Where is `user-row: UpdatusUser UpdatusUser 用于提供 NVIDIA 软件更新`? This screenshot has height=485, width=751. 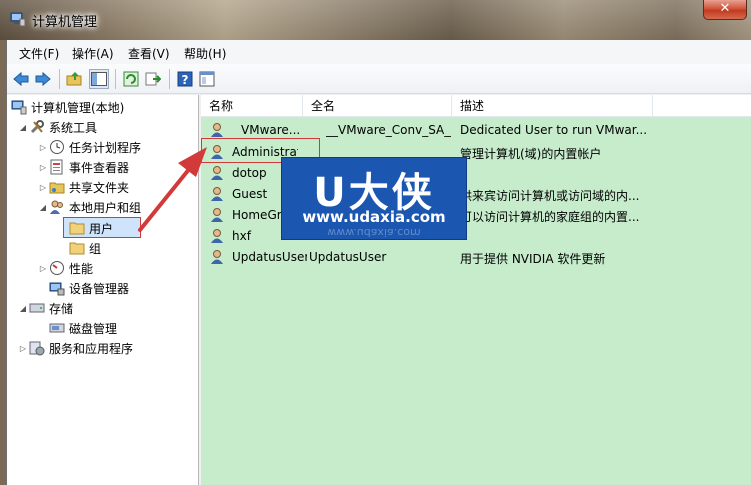
user-row: UpdatusUser UpdatusUser 用于提供 NVIDIA 软件更新 is located at coordinates (476, 257).